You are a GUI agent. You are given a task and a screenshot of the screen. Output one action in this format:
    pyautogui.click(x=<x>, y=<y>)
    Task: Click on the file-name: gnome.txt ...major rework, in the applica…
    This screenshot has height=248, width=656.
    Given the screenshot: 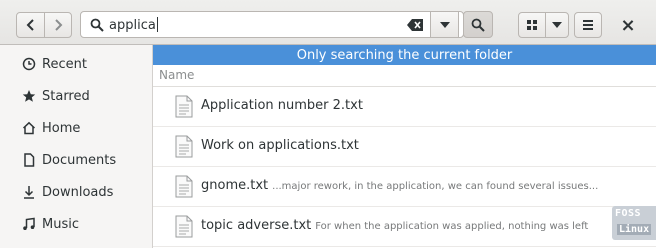 What is the action you would take?
    pyautogui.click(x=399, y=185)
    